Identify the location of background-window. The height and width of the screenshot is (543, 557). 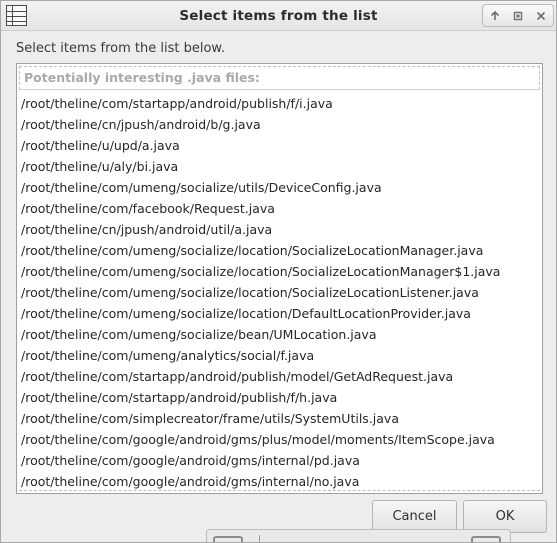
(358, 535).